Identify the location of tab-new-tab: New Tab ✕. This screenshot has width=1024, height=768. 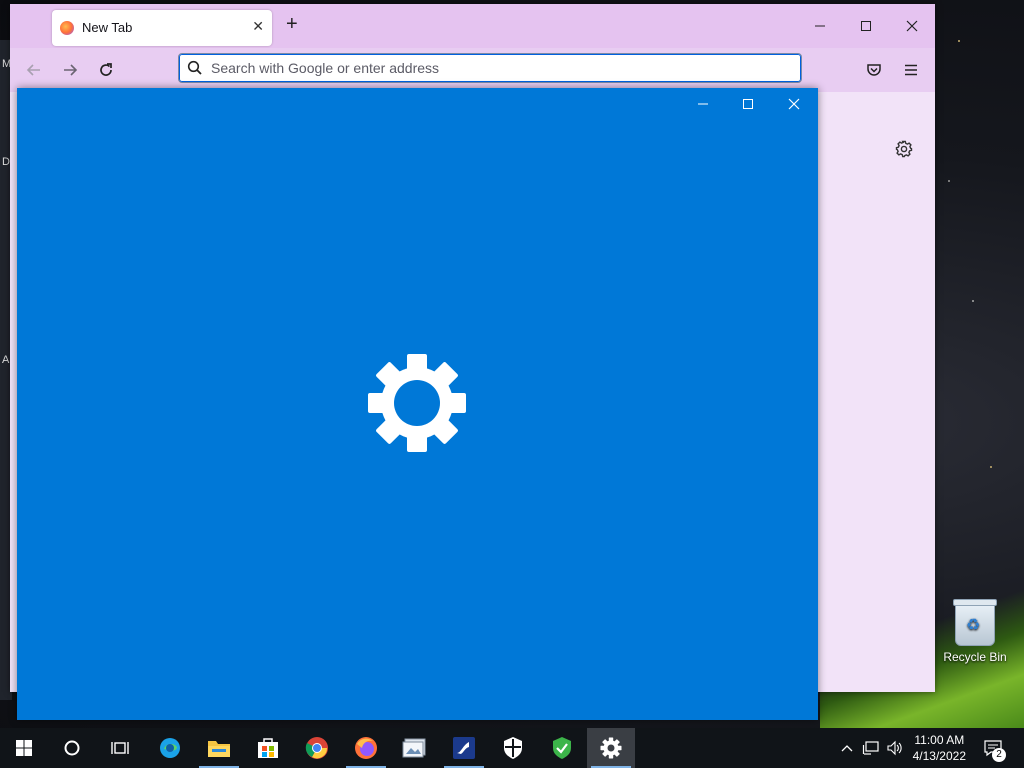
(162, 28).